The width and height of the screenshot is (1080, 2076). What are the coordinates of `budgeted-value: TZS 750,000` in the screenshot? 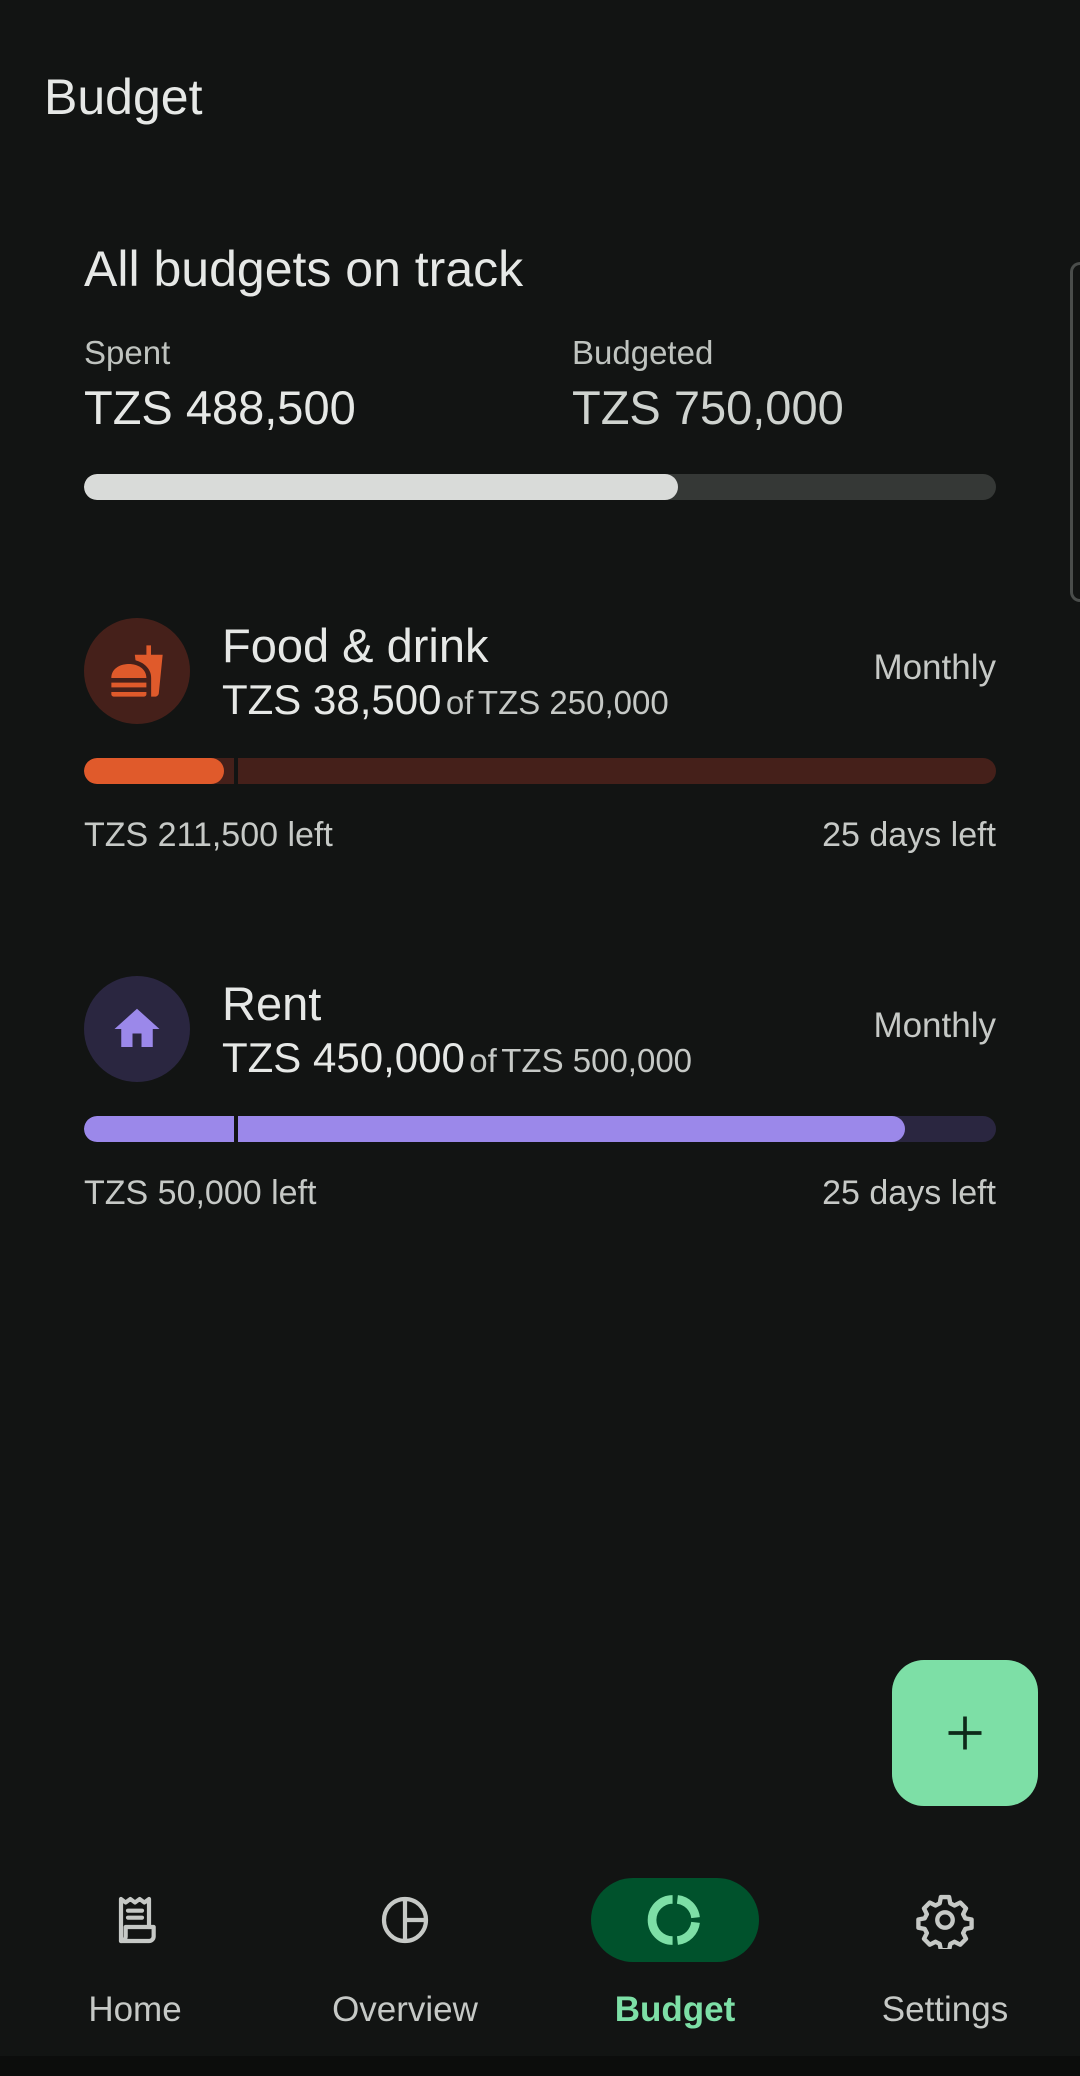 It's located at (708, 407).